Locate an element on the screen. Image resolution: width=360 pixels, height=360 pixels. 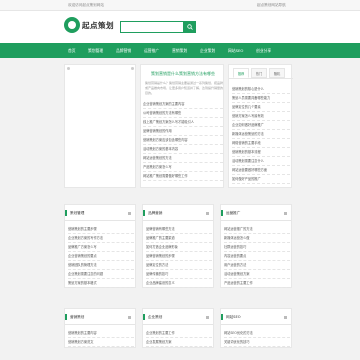
list-item: 网站SEO优化的方法 is located at coordinates (257, 333).